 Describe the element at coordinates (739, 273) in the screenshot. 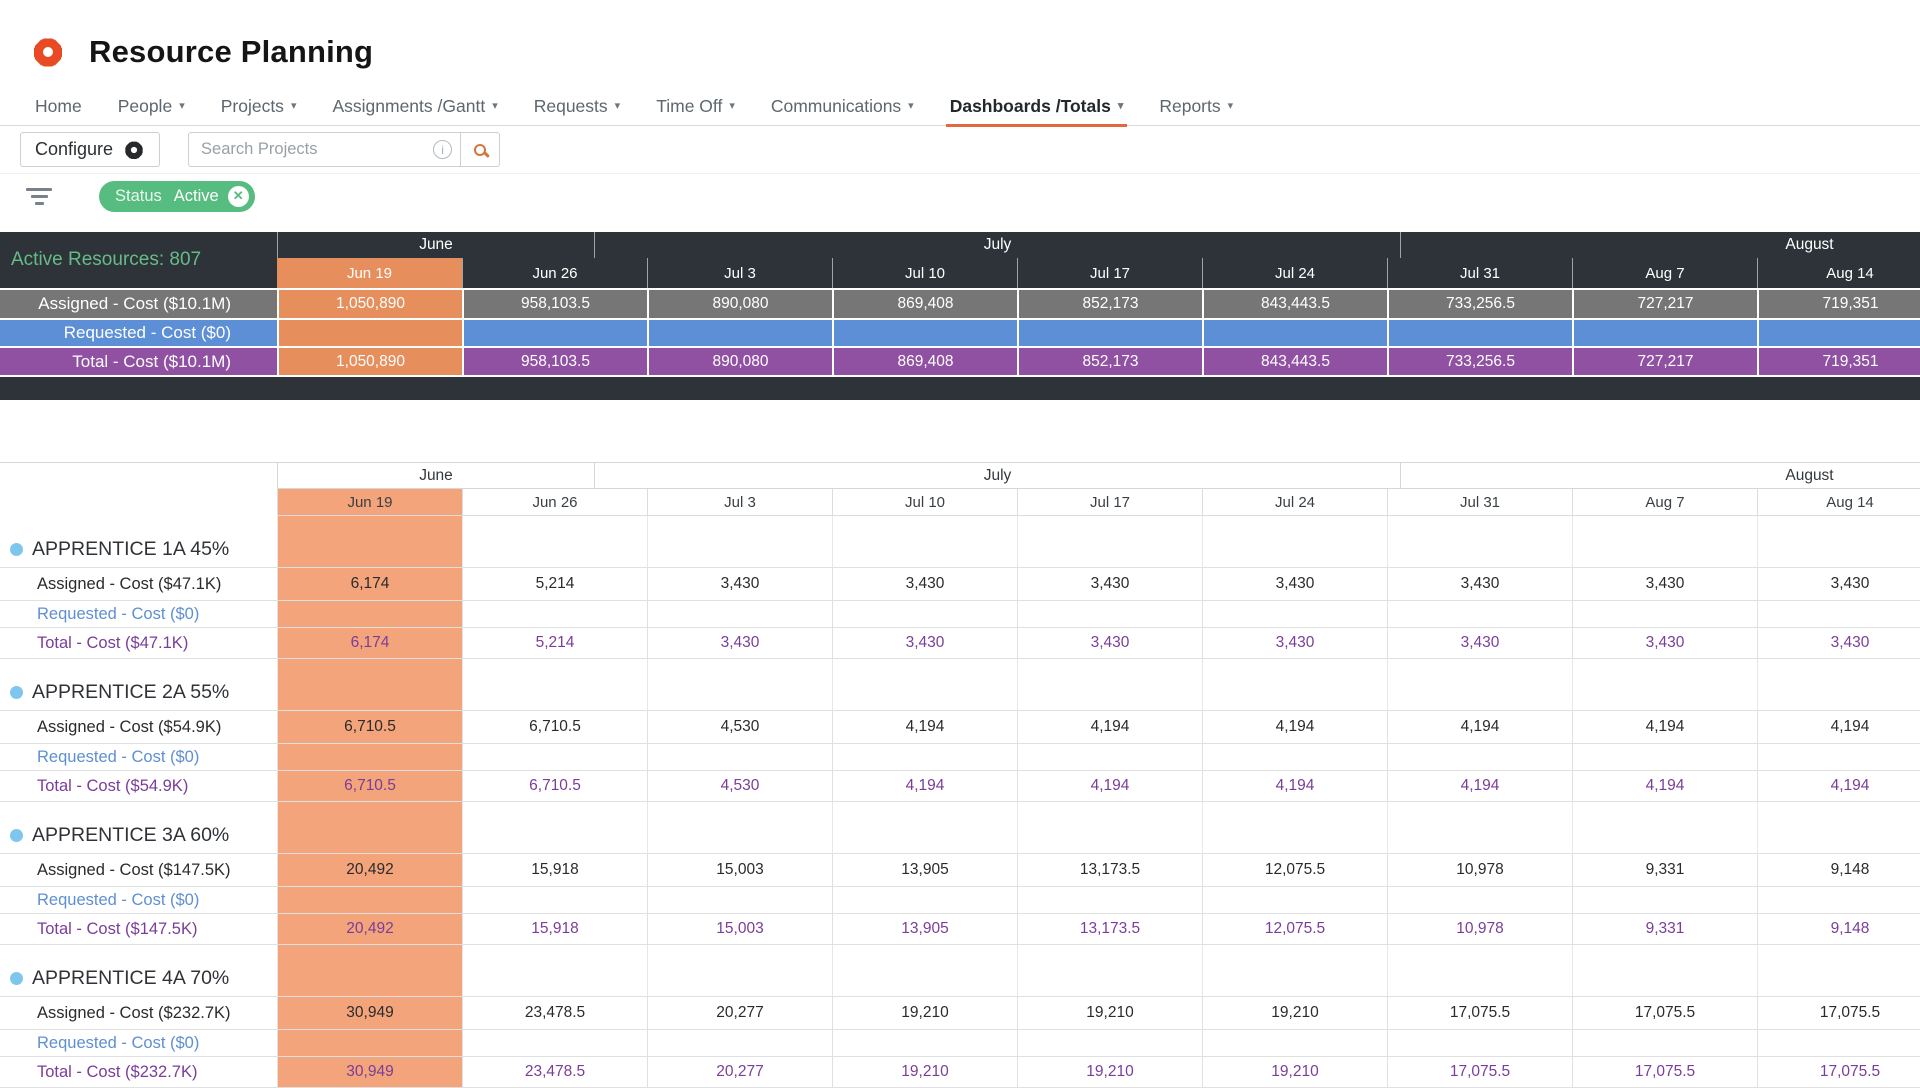

I see `date-header-jul-3: Jul 3` at that location.